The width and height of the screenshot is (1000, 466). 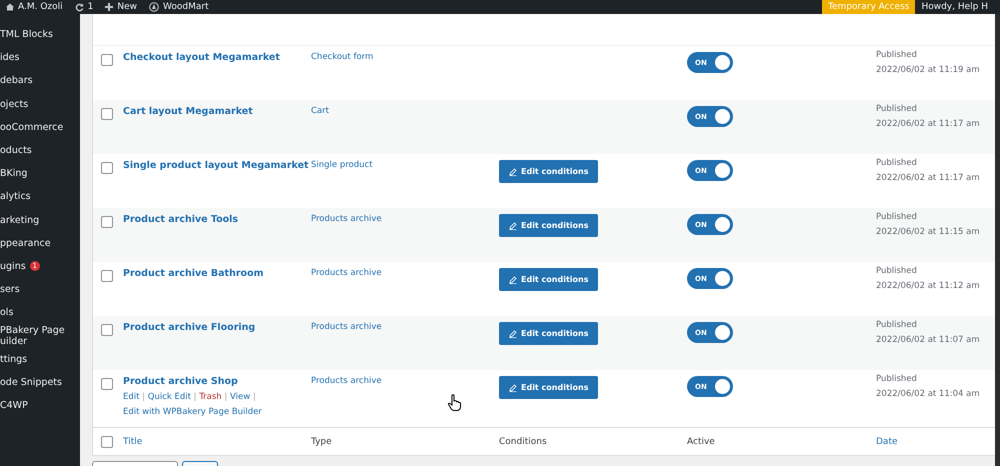 What do you see at coordinates (954, 7) in the screenshot?
I see `howdy-link: Howdy, Help H` at bounding box center [954, 7].